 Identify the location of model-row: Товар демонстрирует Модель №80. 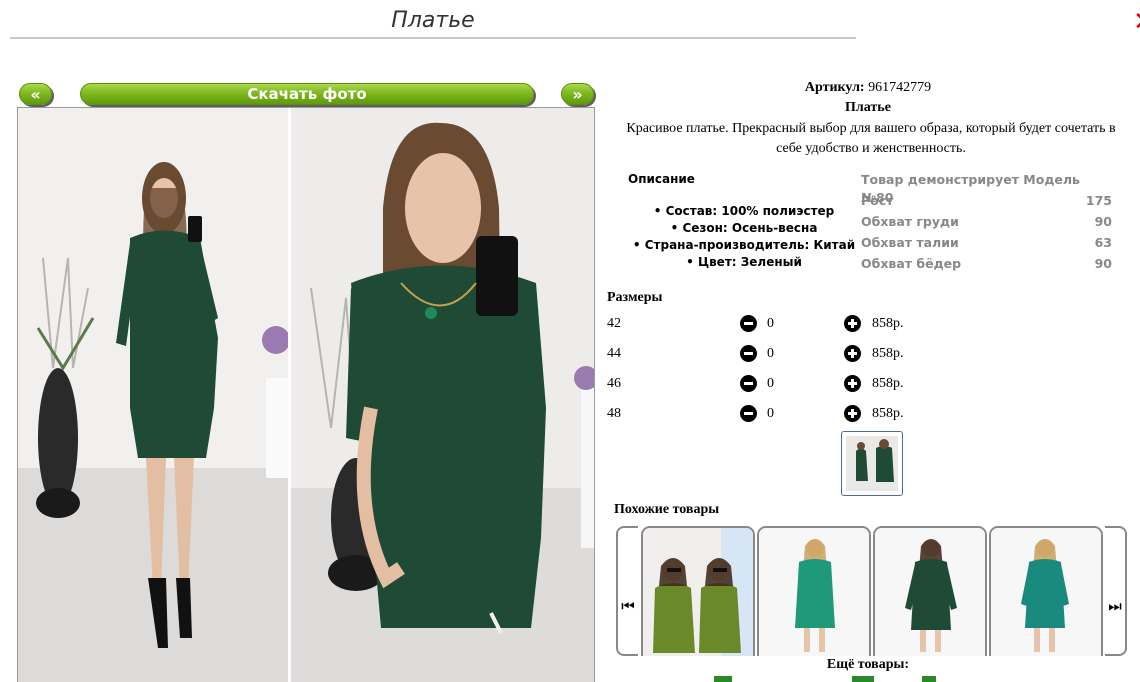
(970, 188).